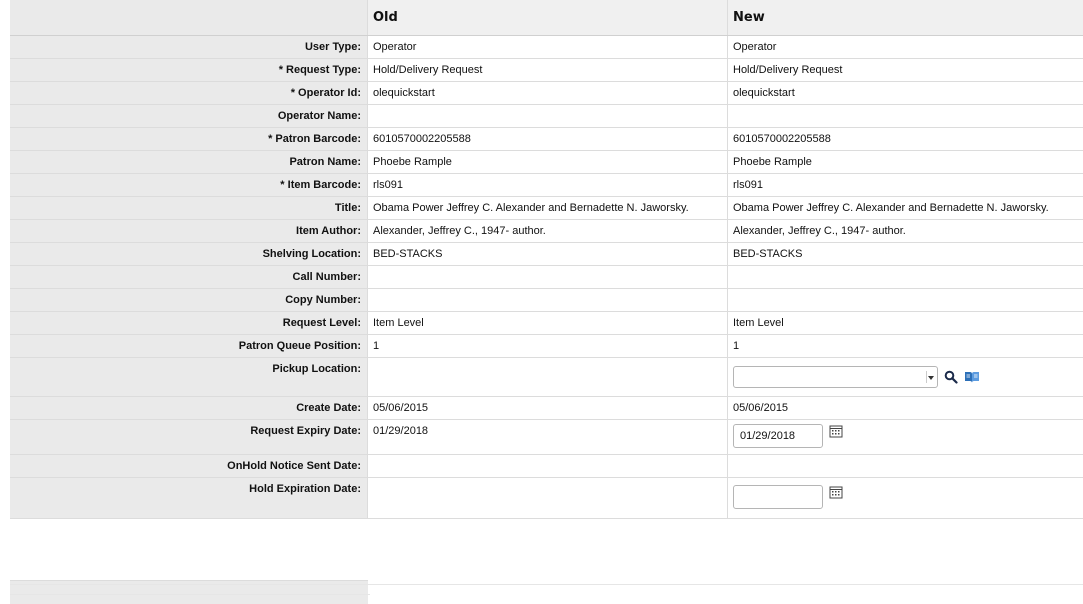 The image size is (1083, 604). I want to click on row-old-value: 6010570002205588, so click(548, 139).